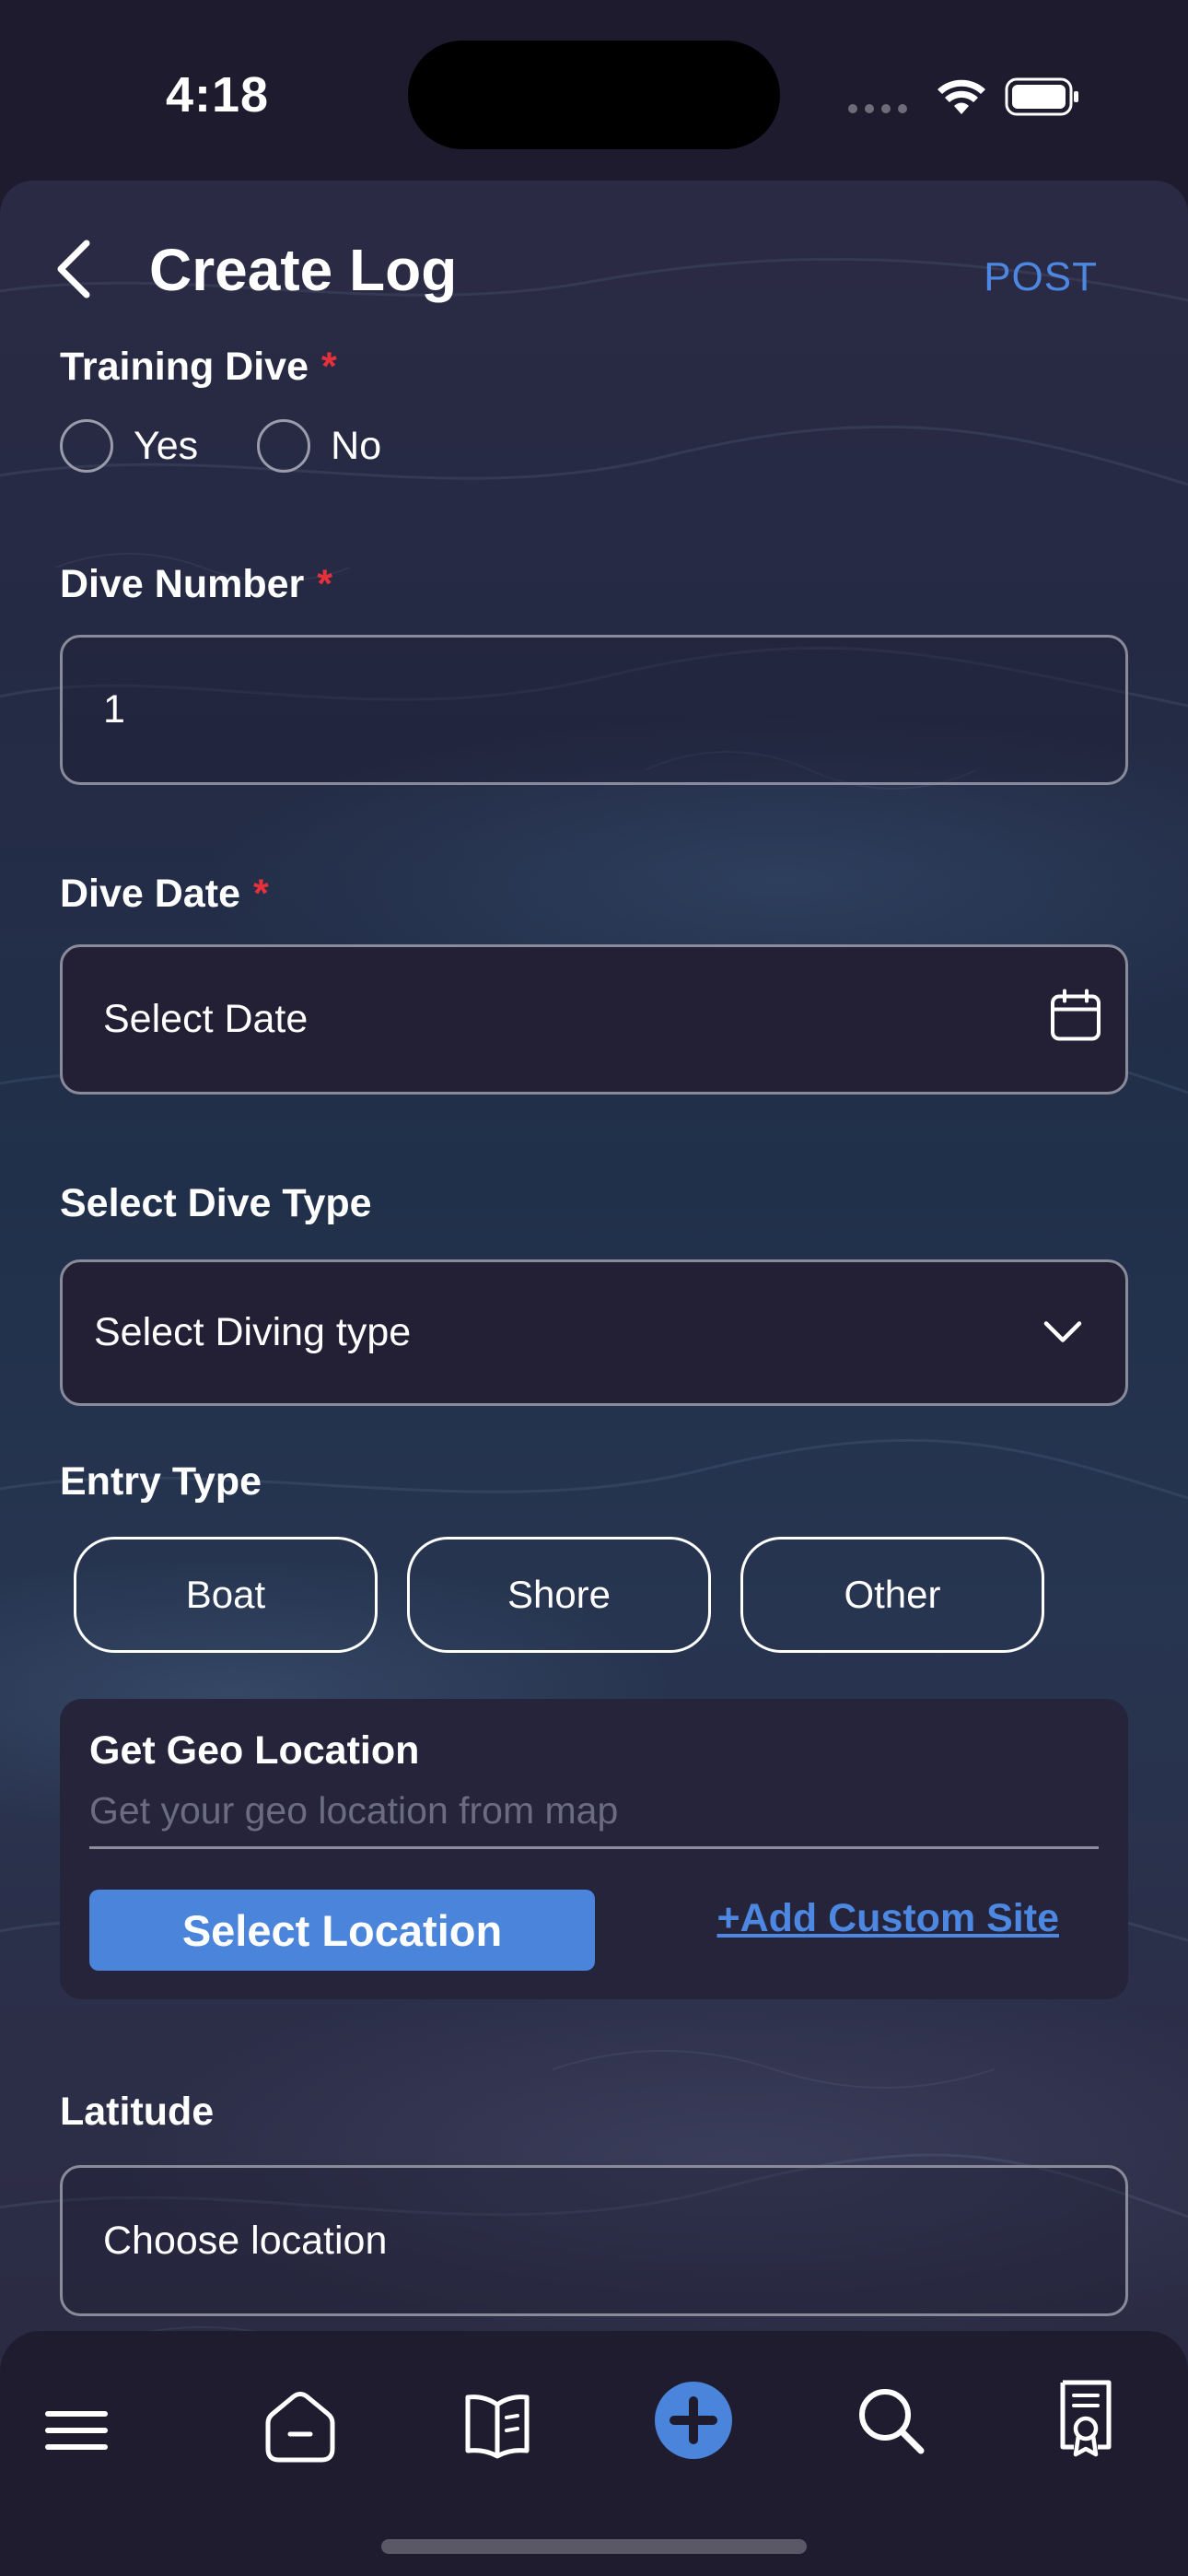  What do you see at coordinates (356, 445) in the screenshot?
I see `radio-no-label: No` at bounding box center [356, 445].